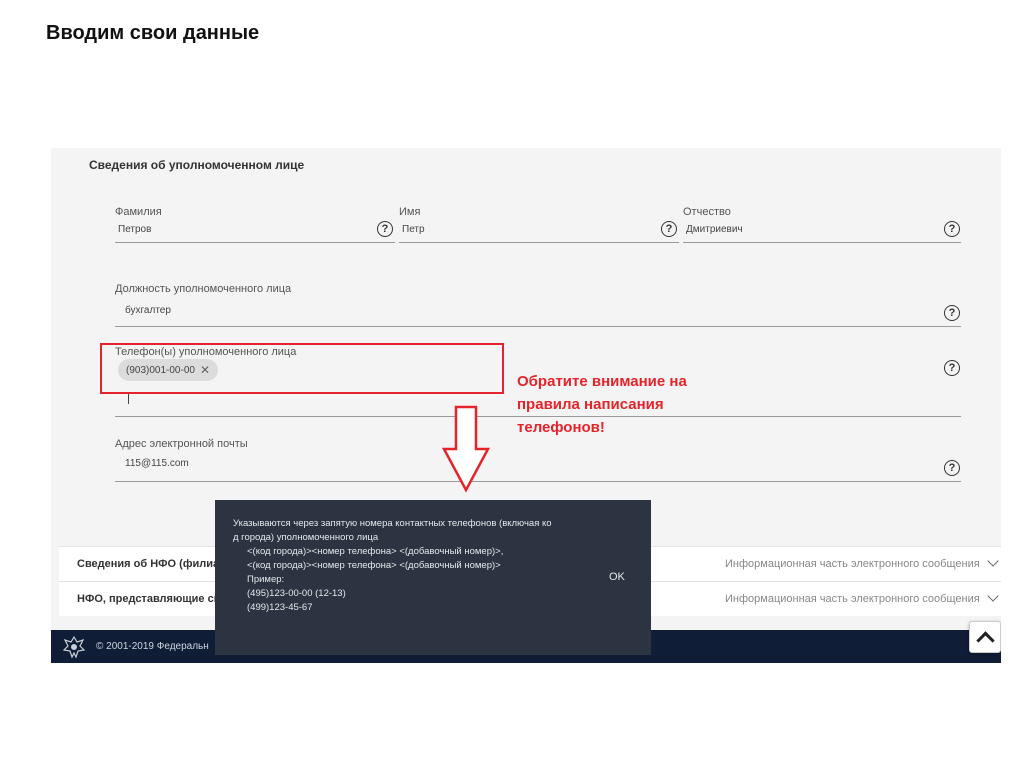 The width and height of the screenshot is (1024, 767). I want to click on tooltip-line: (499)123-45-67, so click(280, 607).